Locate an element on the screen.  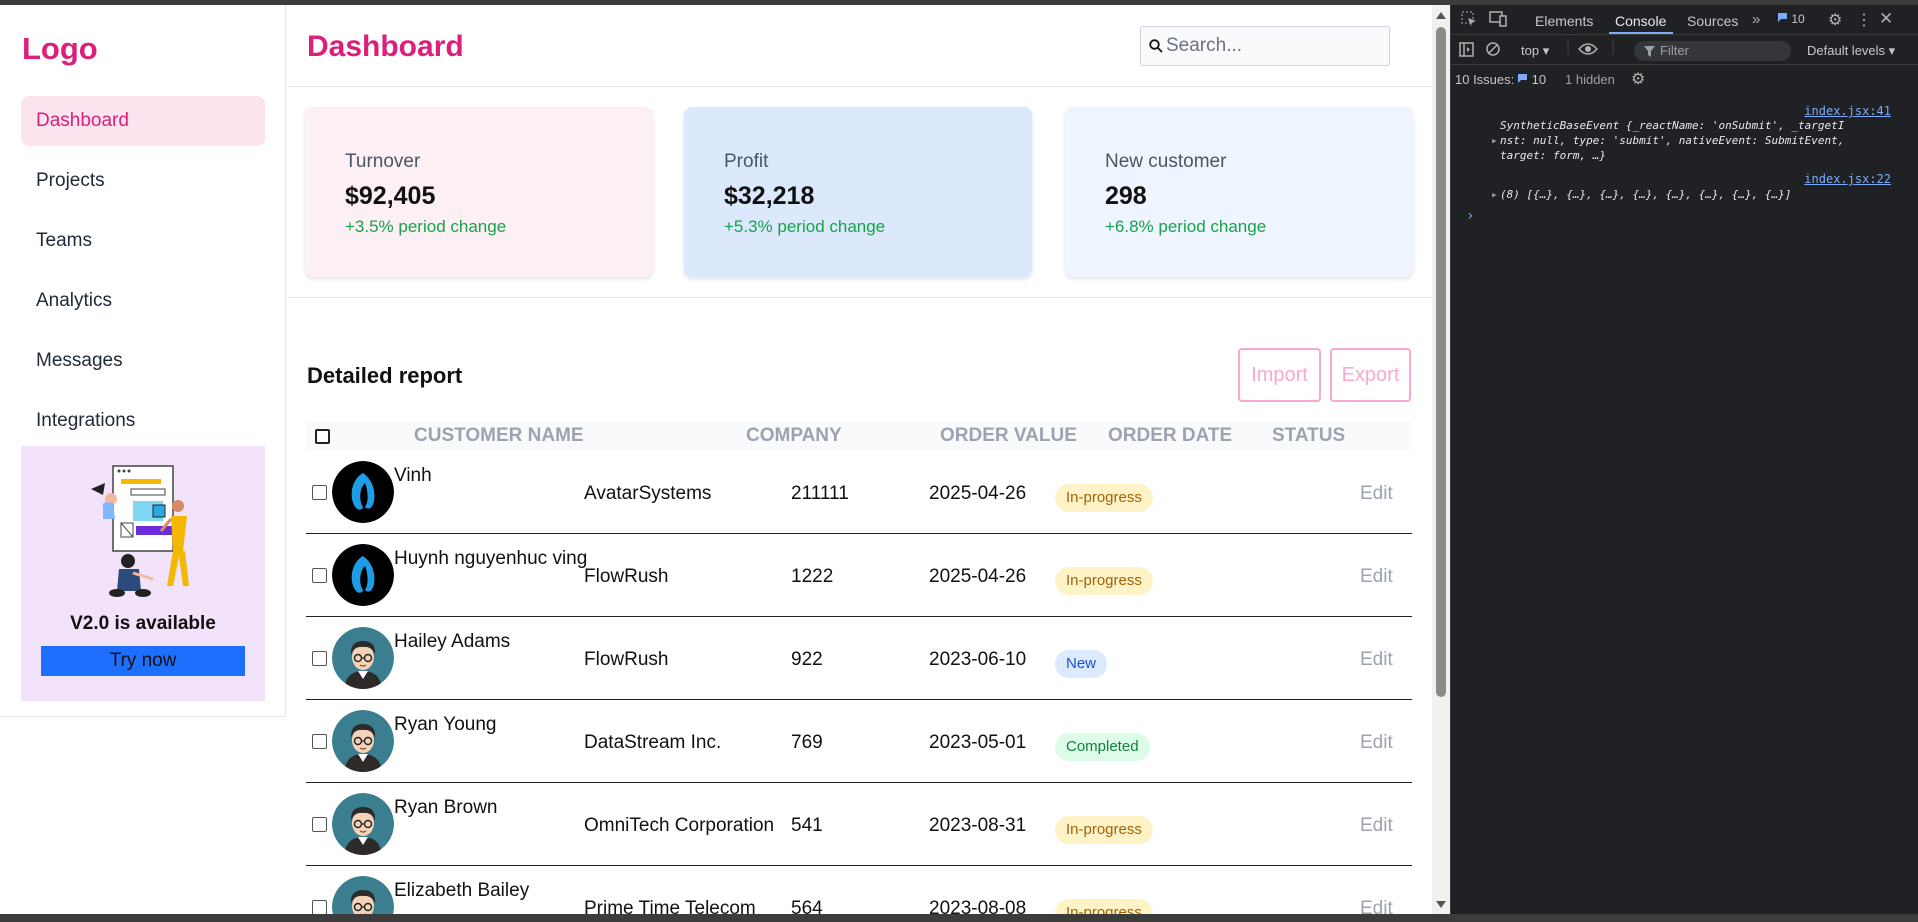
sidebar-item-teams: Teams is located at coordinates (143, 241).